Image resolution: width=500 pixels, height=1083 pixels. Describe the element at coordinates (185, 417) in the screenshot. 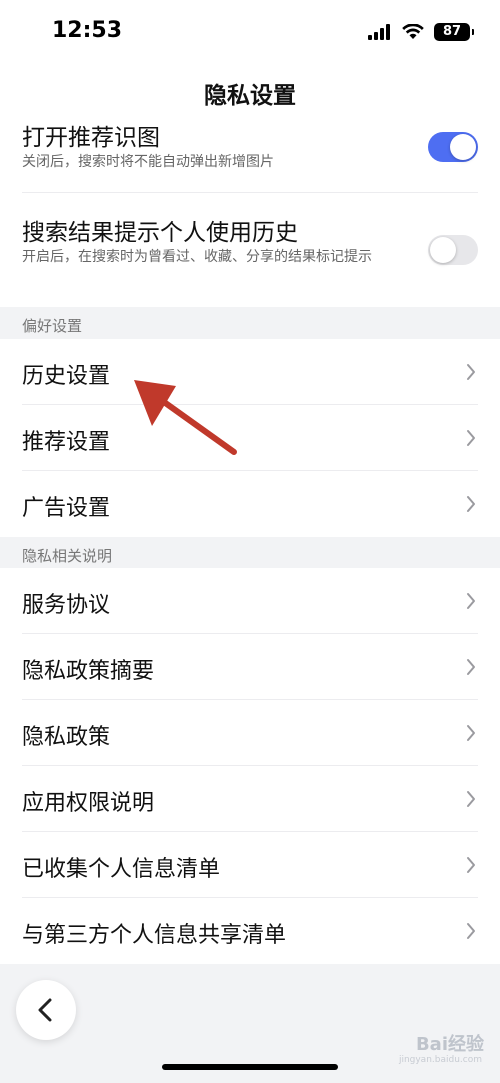

I see `annotation-arrow` at that location.